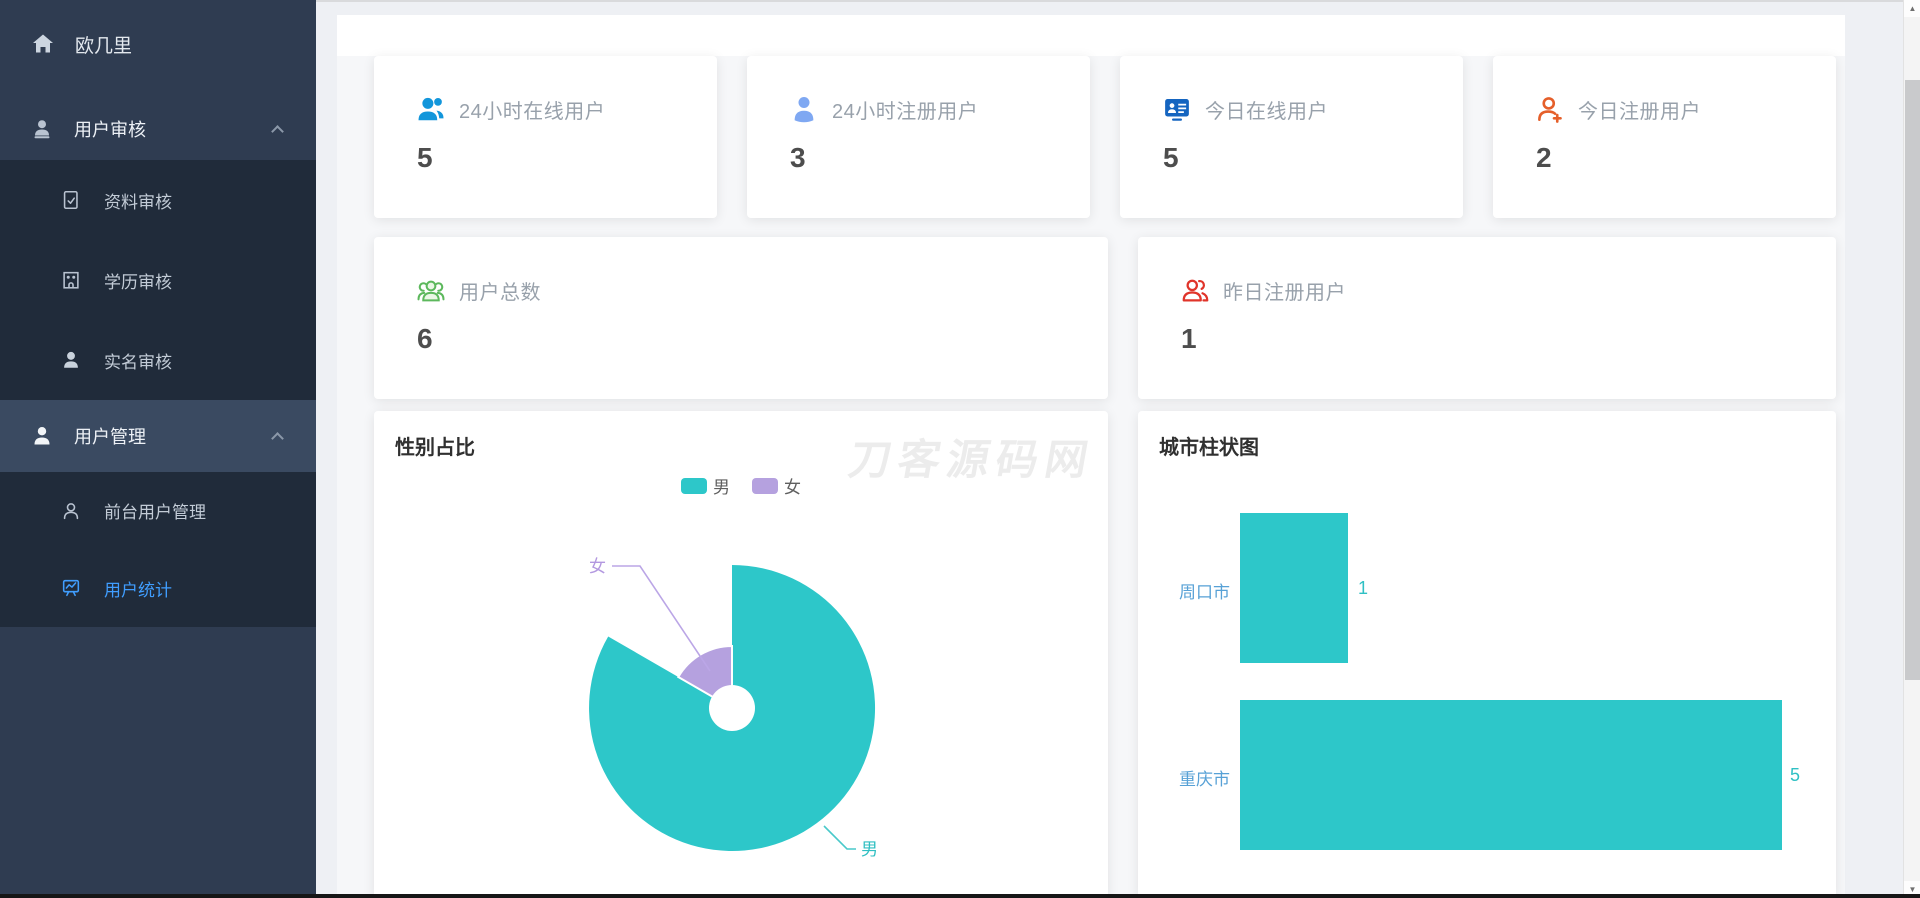 This screenshot has width=1920, height=898. Describe the element at coordinates (110, 437) in the screenshot. I see `sidebar-item-label: 用户管理` at that location.